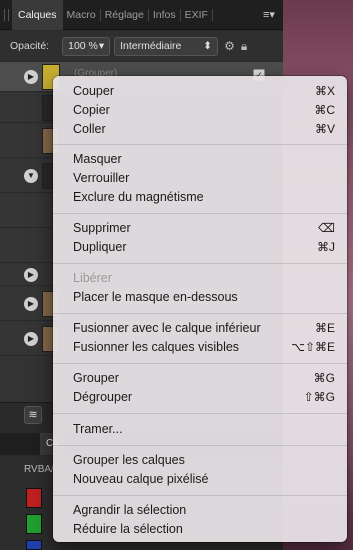 The width and height of the screenshot is (353, 550). What do you see at coordinates (128, 529) in the screenshot?
I see `menu-label: Réduire la sélection` at bounding box center [128, 529].